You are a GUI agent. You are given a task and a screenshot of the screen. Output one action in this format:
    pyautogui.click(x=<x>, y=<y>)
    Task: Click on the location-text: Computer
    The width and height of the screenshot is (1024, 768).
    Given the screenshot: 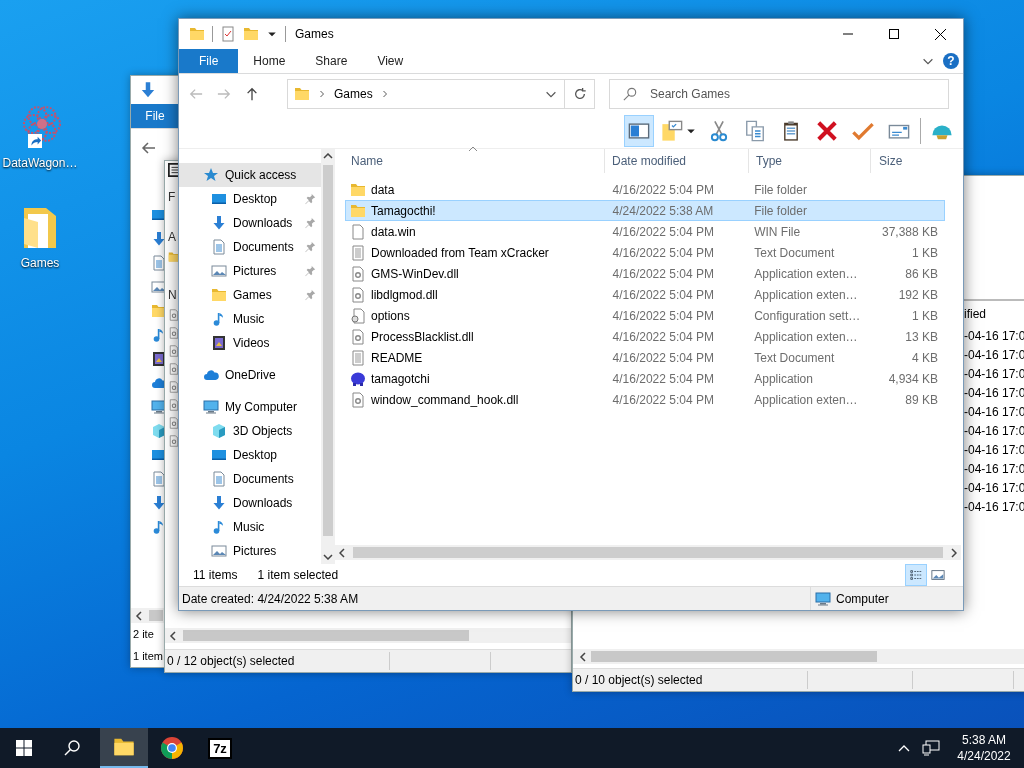 What is the action you would take?
    pyautogui.click(x=862, y=598)
    